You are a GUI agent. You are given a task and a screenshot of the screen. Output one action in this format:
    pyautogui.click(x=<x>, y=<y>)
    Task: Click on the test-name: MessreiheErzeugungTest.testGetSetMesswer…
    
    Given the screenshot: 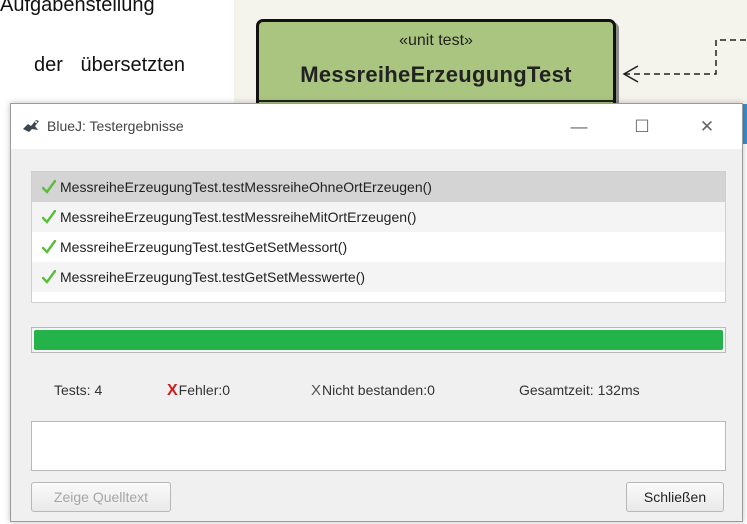 What is the action you would take?
    pyautogui.click(x=213, y=277)
    